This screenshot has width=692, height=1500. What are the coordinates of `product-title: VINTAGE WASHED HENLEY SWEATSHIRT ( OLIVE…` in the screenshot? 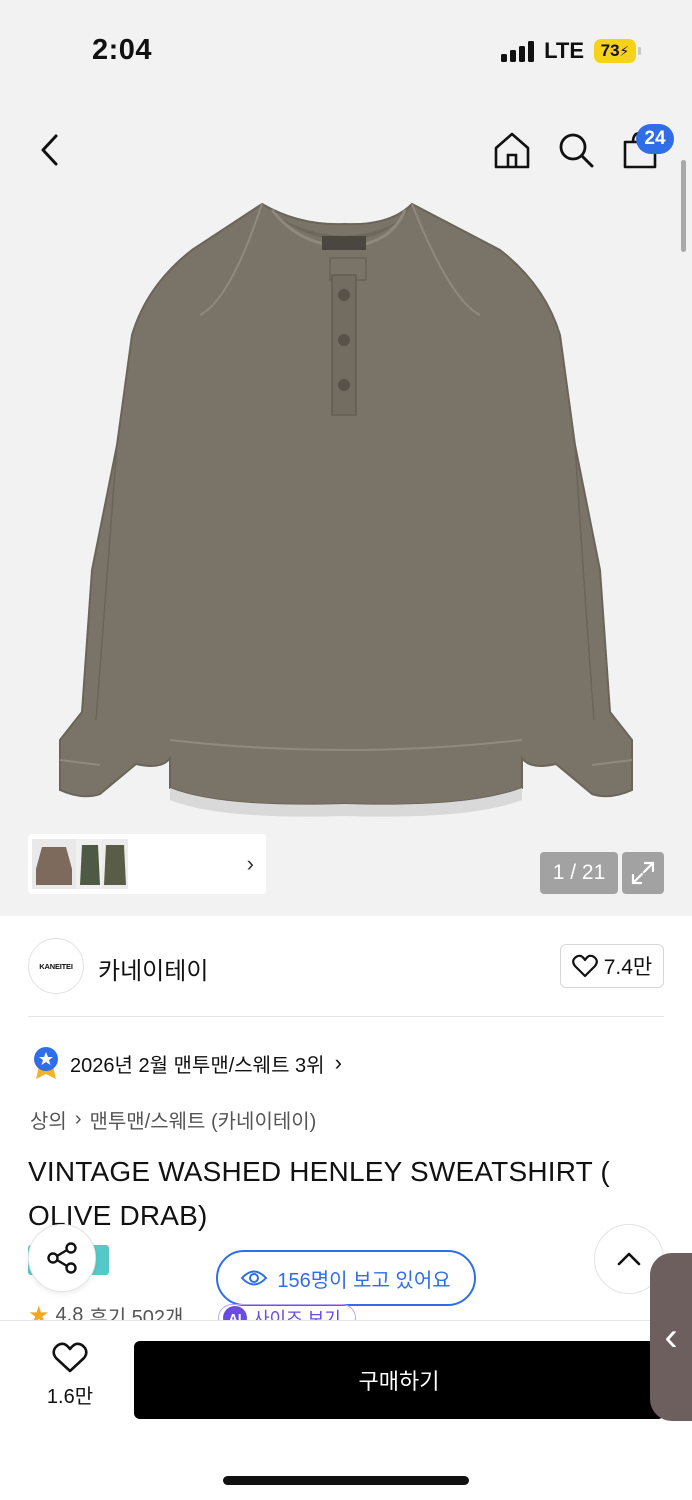 It's located at (319, 1193).